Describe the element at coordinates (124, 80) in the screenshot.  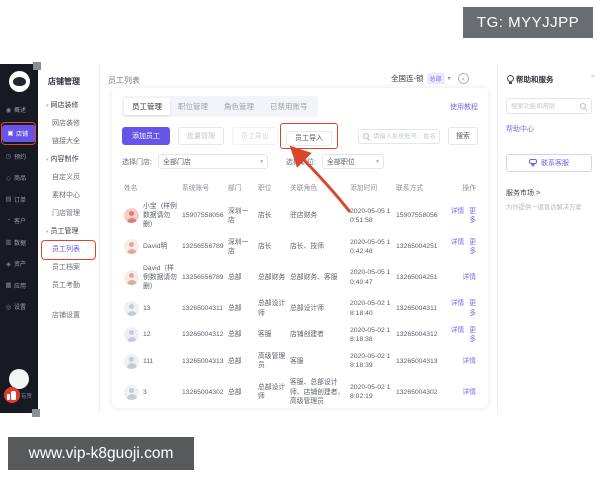
I see `page-title: 员工列表` at that location.